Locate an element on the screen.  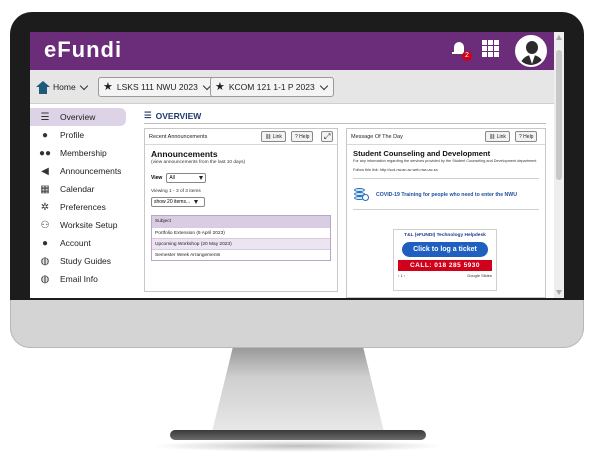
view-select: All is located at coordinates (186, 178).